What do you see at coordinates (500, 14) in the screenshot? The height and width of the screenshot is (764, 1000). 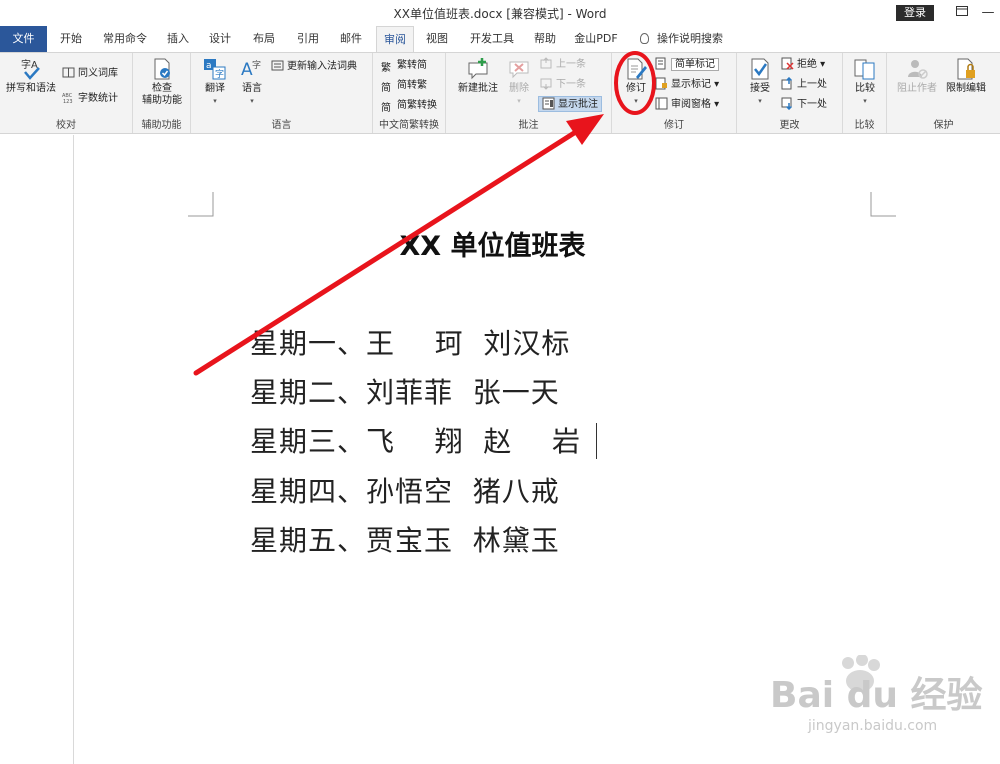 I see `window-title: XX单位值班表.docx [兼容模式] - Word` at bounding box center [500, 14].